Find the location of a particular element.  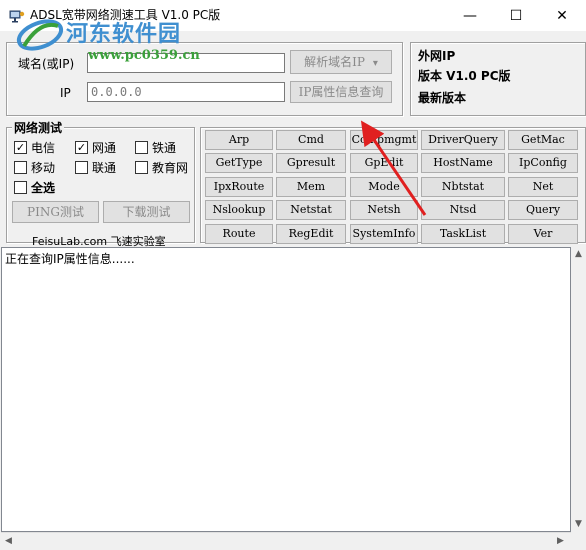

vertical-scrollbar: ▲ ▼ is located at coordinates (578, 390).